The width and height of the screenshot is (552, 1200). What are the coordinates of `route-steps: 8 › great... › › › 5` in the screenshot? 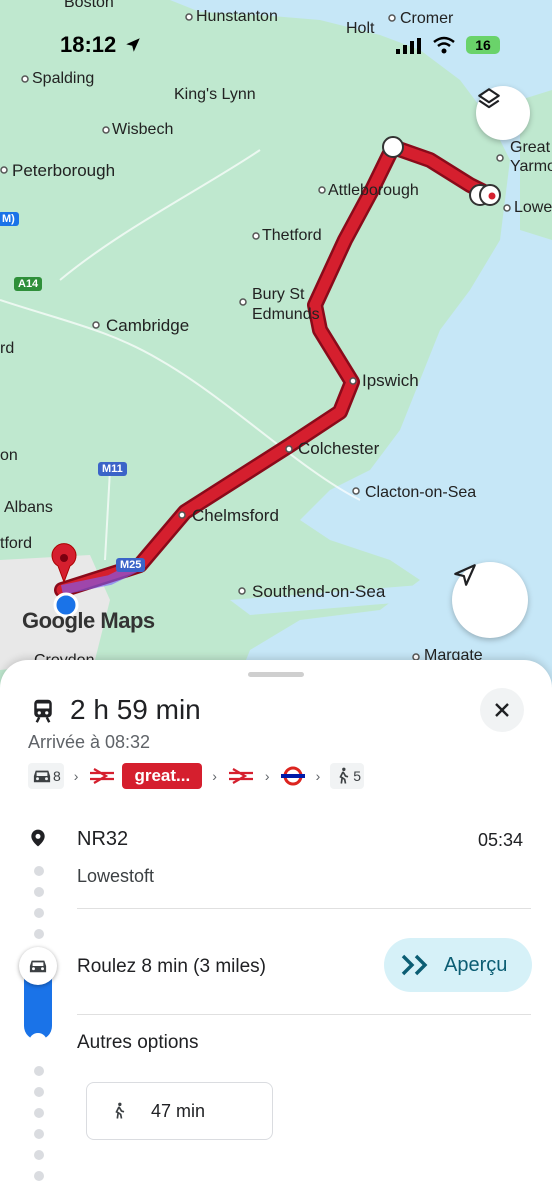 It's located at (196, 776).